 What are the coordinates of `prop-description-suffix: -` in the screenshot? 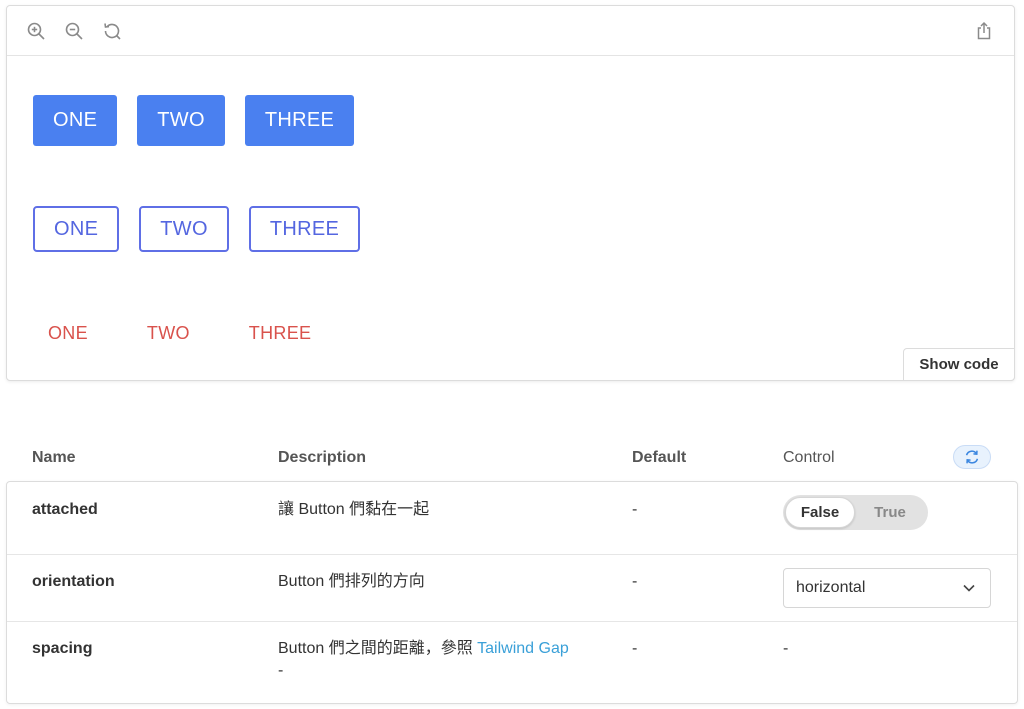 It's located at (281, 670).